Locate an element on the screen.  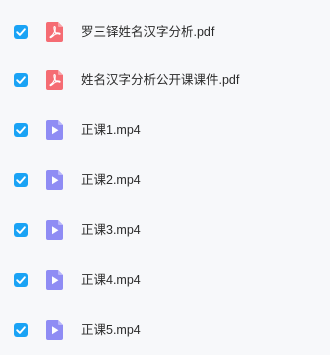
file-name: 正课1.mp4 is located at coordinates (111, 130).